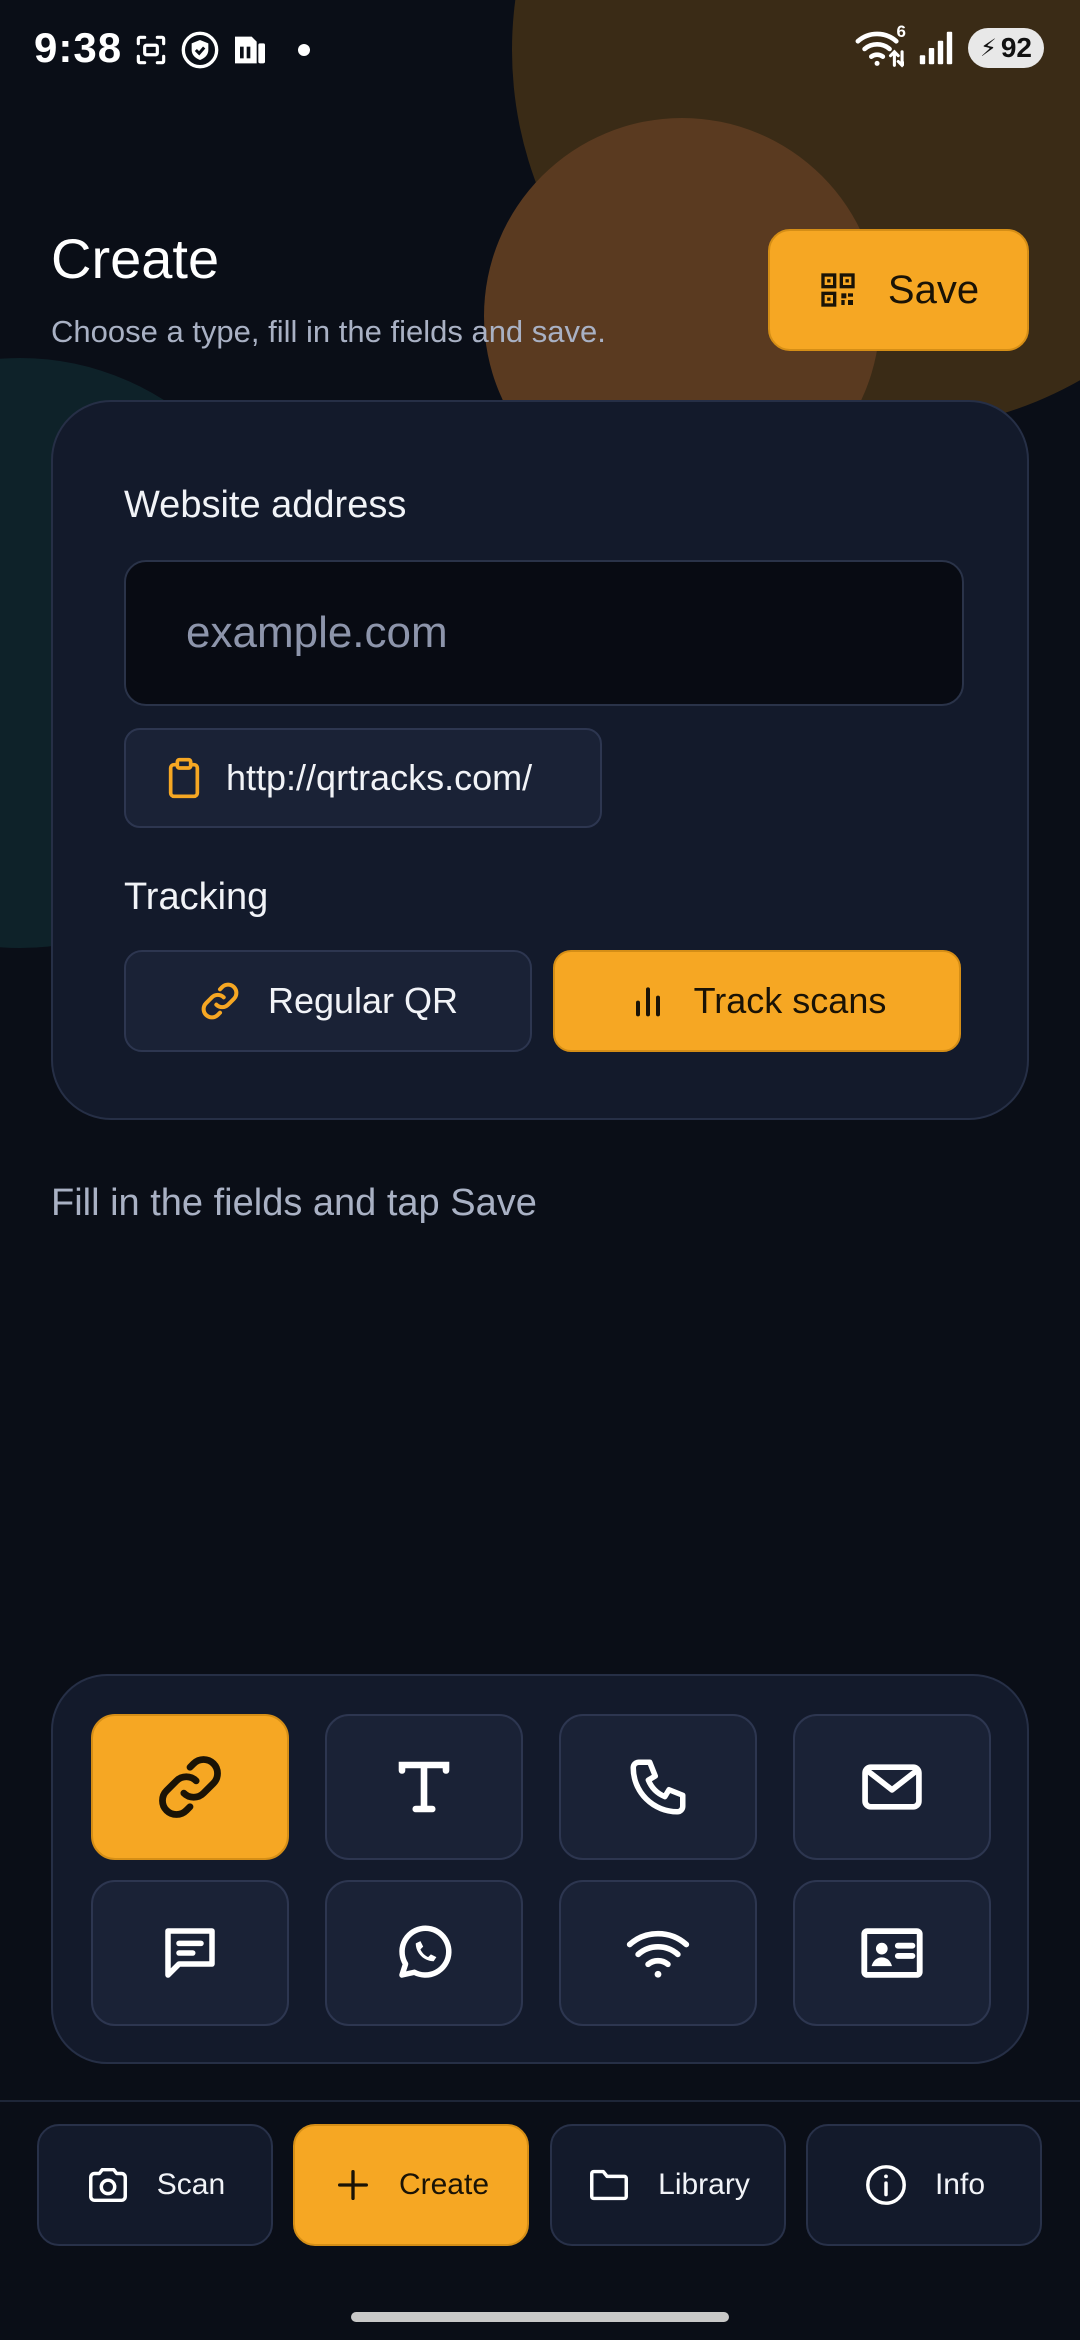  What do you see at coordinates (544, 633) in the screenshot?
I see `website-address-input` at bounding box center [544, 633].